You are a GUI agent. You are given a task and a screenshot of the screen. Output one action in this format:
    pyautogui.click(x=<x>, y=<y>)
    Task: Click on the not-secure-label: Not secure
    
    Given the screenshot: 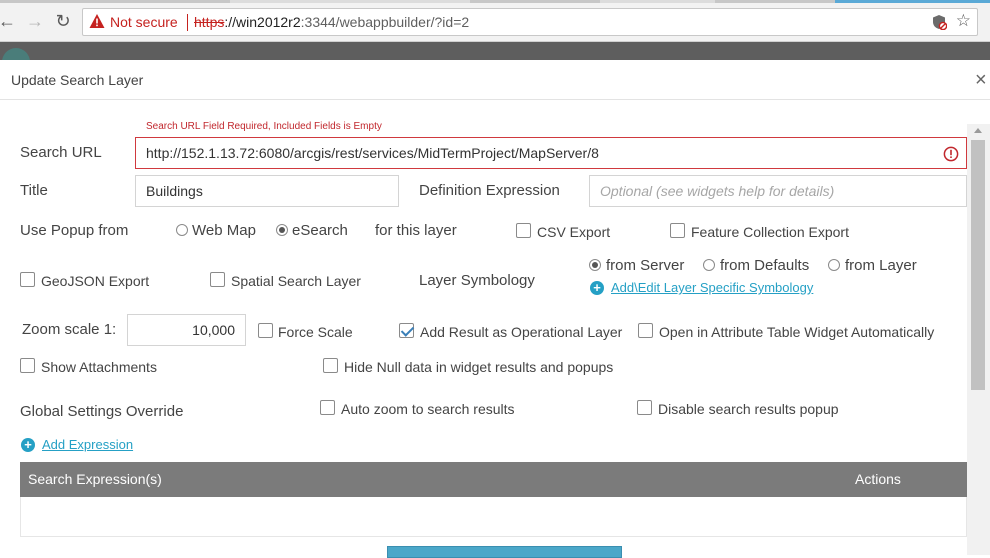 What is the action you would take?
    pyautogui.click(x=144, y=22)
    